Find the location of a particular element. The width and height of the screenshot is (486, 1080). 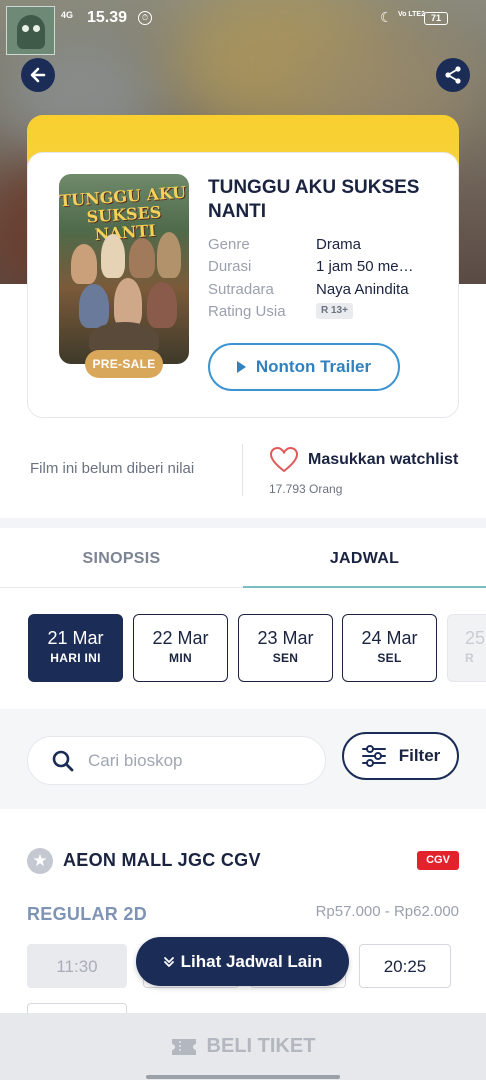

info-label-genre: Genre is located at coordinates (229, 244).